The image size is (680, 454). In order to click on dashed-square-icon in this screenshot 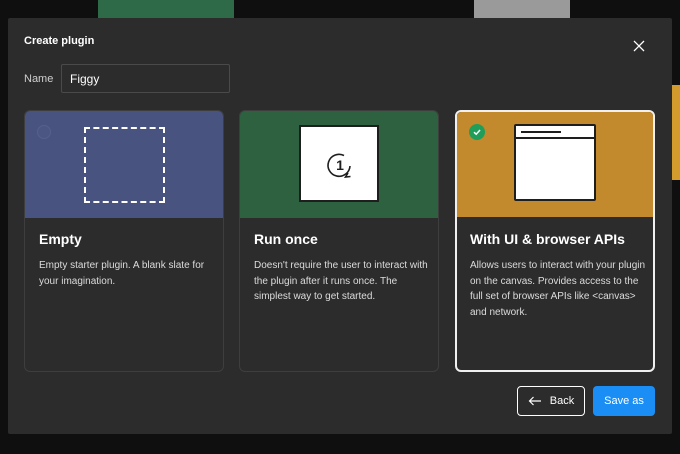, I will do `click(124, 165)`.